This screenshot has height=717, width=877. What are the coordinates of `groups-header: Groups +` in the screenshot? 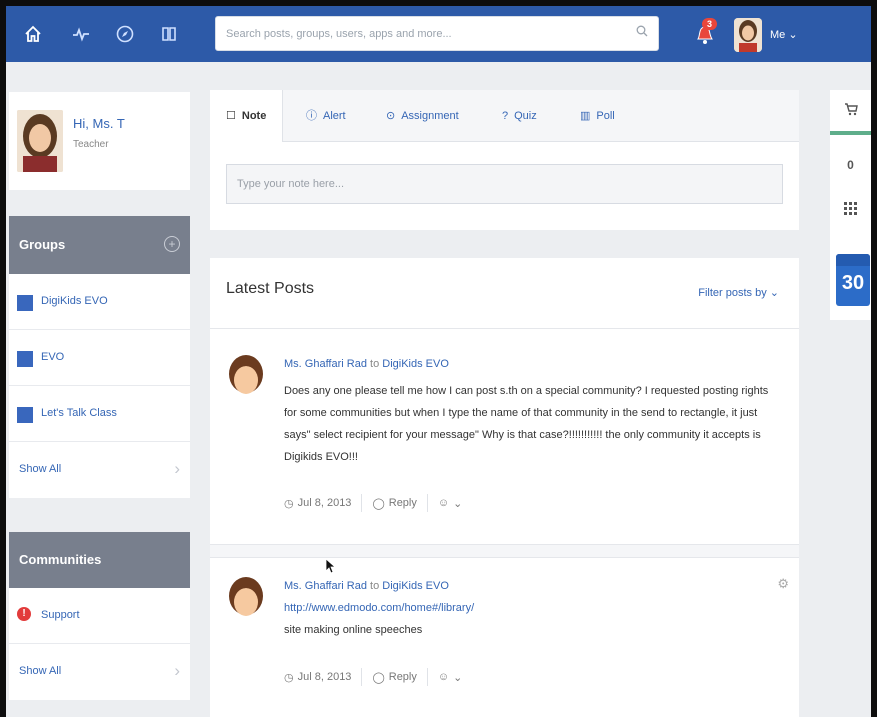 It's located at (99, 245).